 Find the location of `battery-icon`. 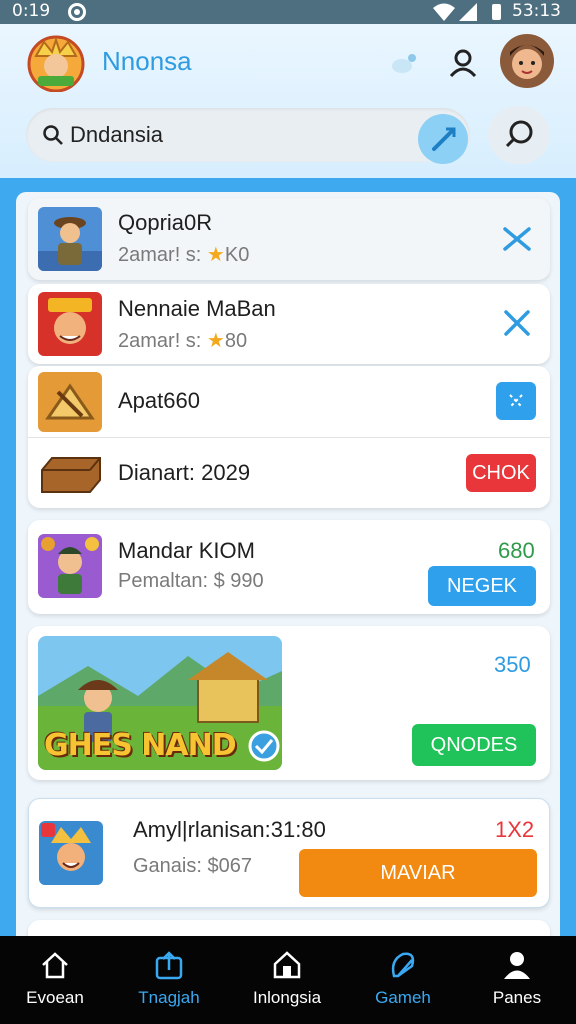

battery-icon is located at coordinates (496, 12).